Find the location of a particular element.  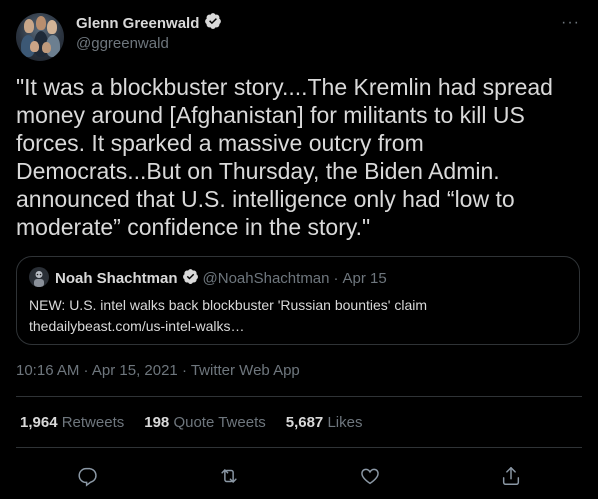

quoted-author-name: Noah Shachtman is located at coordinates (116, 278).